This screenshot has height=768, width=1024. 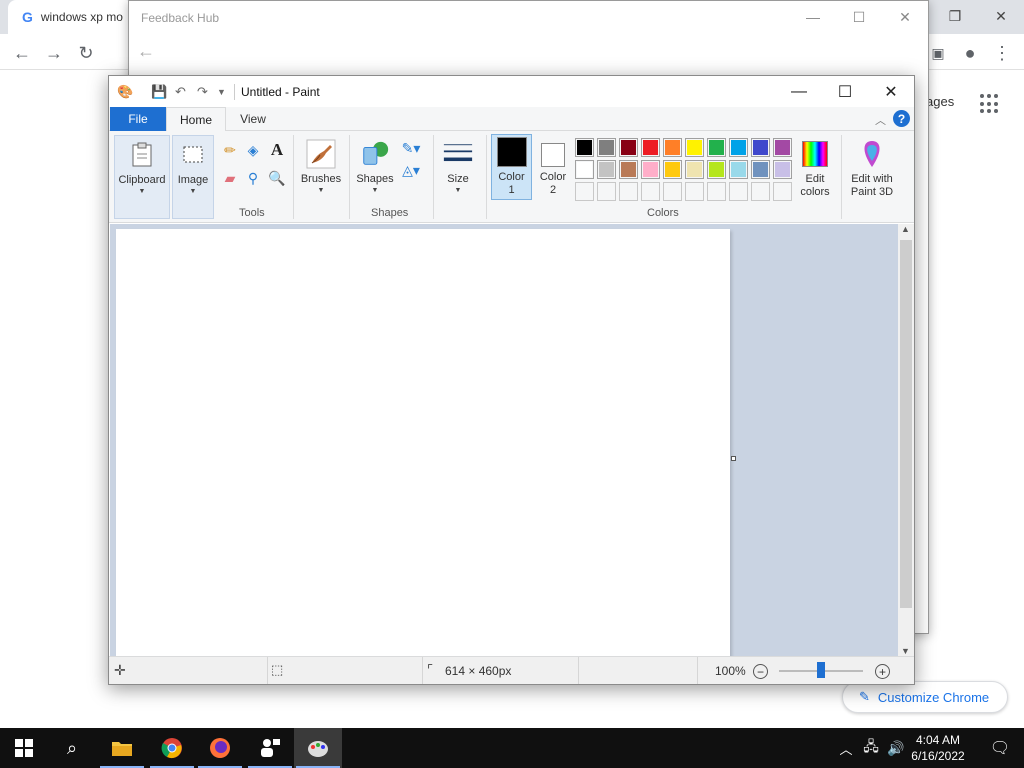 What do you see at coordinates (202, 92) in the screenshot?
I see `redo-icon: ↷` at bounding box center [202, 92].